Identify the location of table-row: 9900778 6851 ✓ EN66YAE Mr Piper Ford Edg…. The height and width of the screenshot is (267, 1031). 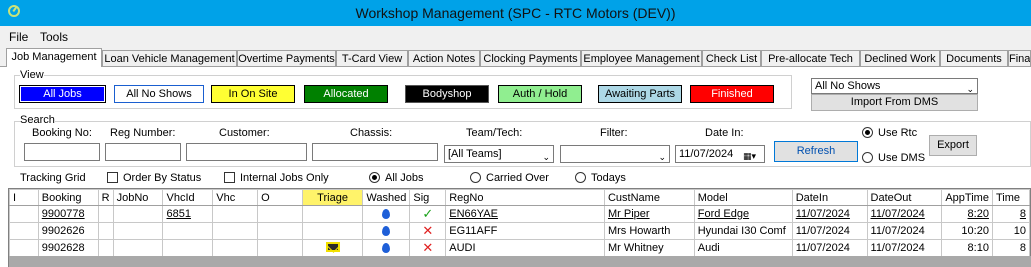
(519, 214).